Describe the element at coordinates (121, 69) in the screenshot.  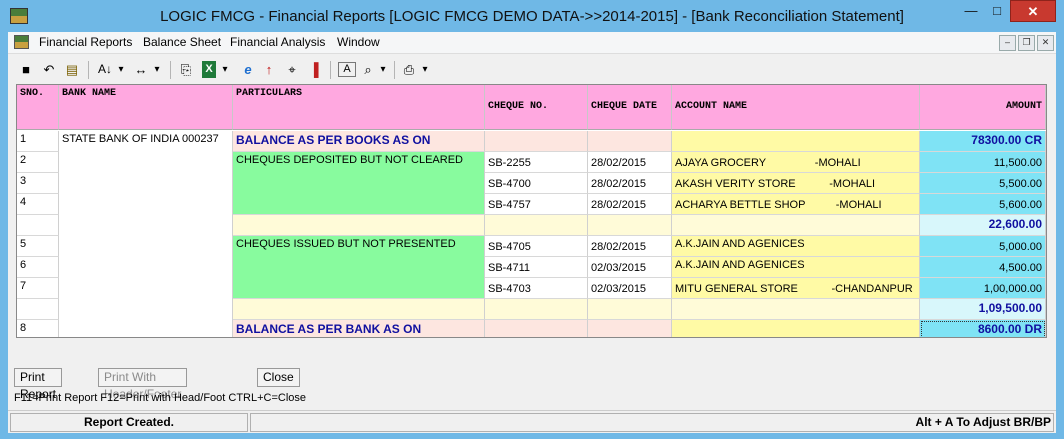
I see `sort-dropdown-icon: ▾` at that location.